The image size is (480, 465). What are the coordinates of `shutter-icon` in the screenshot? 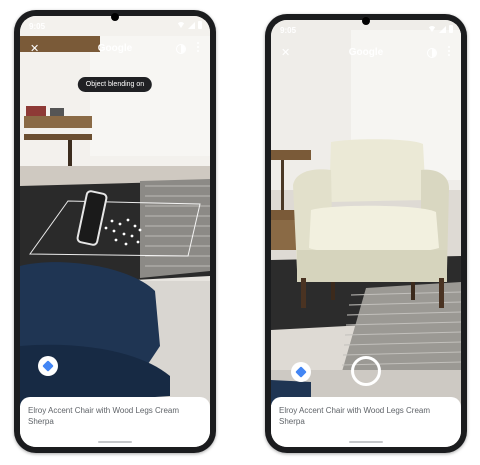 It's located at (366, 371).